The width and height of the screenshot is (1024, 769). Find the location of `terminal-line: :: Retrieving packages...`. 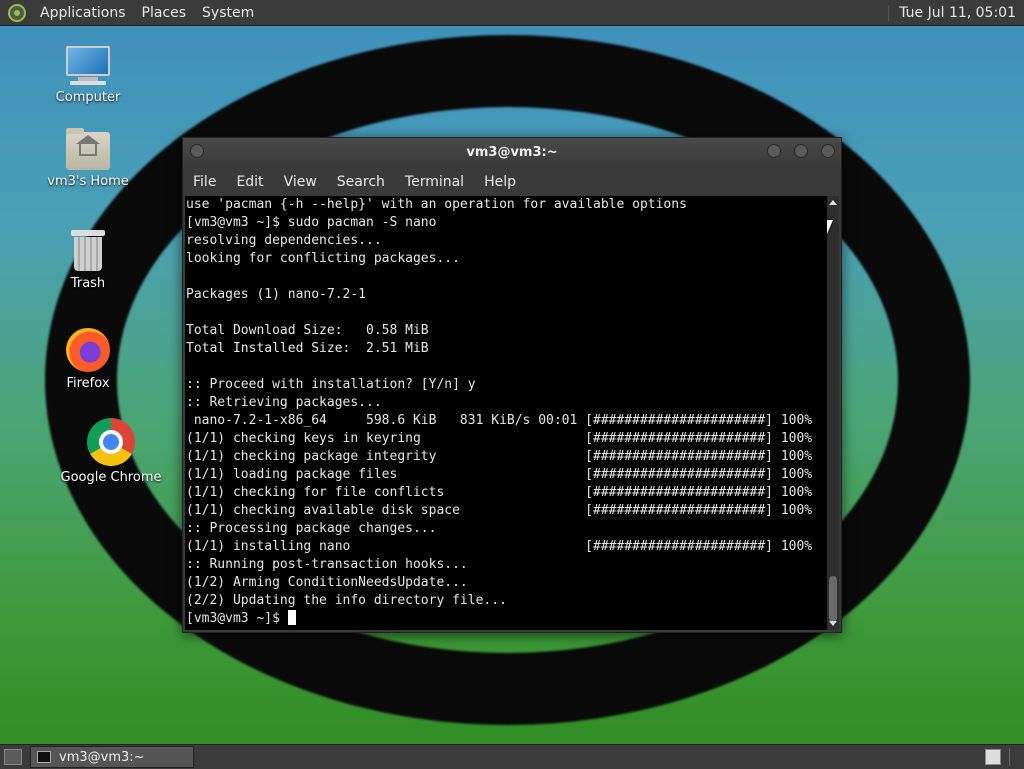

terminal-line: :: Retrieving packages... is located at coordinates (284, 402).